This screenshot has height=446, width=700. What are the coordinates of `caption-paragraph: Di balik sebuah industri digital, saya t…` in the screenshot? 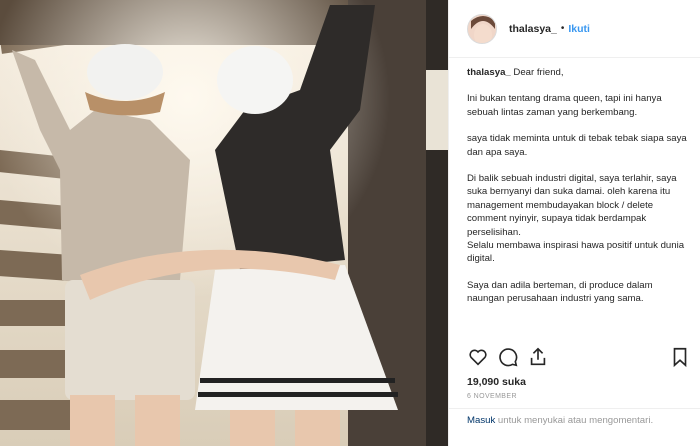 It's located at (576, 219).